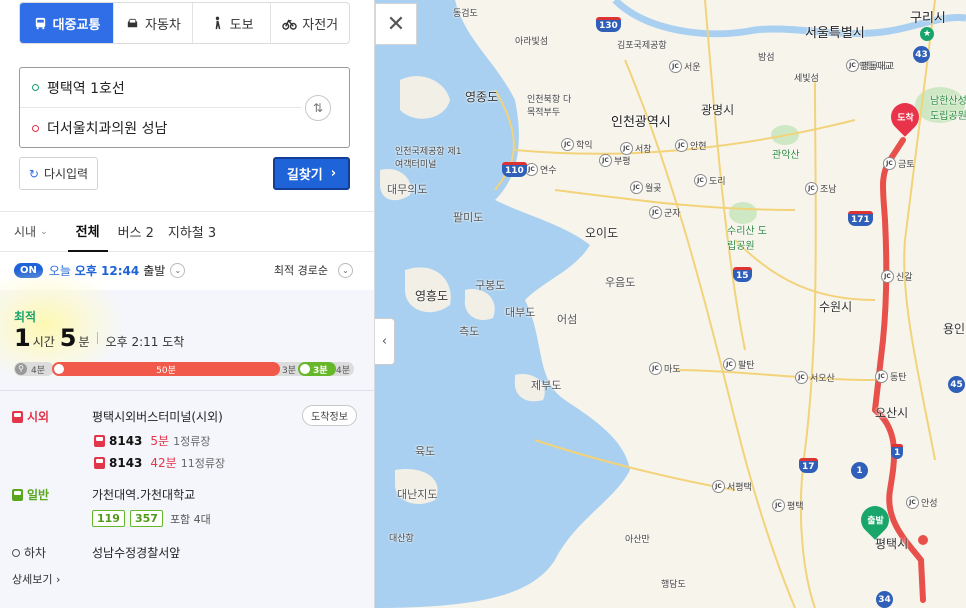 The width and height of the screenshot is (966, 608). Describe the element at coordinates (108, 518) in the screenshot. I see `bus-chip: 119` at that location.